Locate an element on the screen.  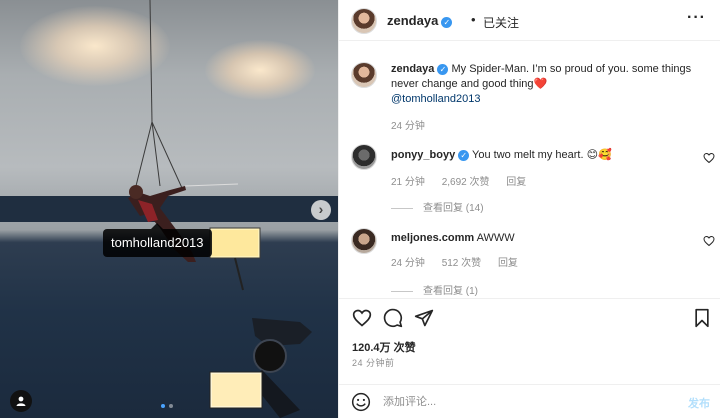
comment-username: ponyy_boyy is located at coordinates (423, 155).